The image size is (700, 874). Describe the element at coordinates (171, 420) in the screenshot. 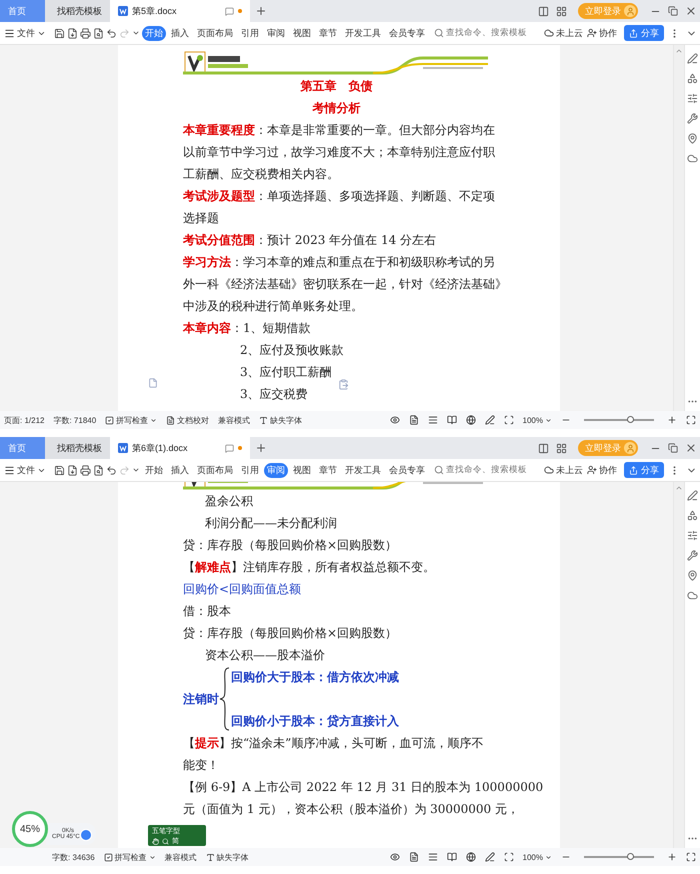

I see `document-icon` at that location.